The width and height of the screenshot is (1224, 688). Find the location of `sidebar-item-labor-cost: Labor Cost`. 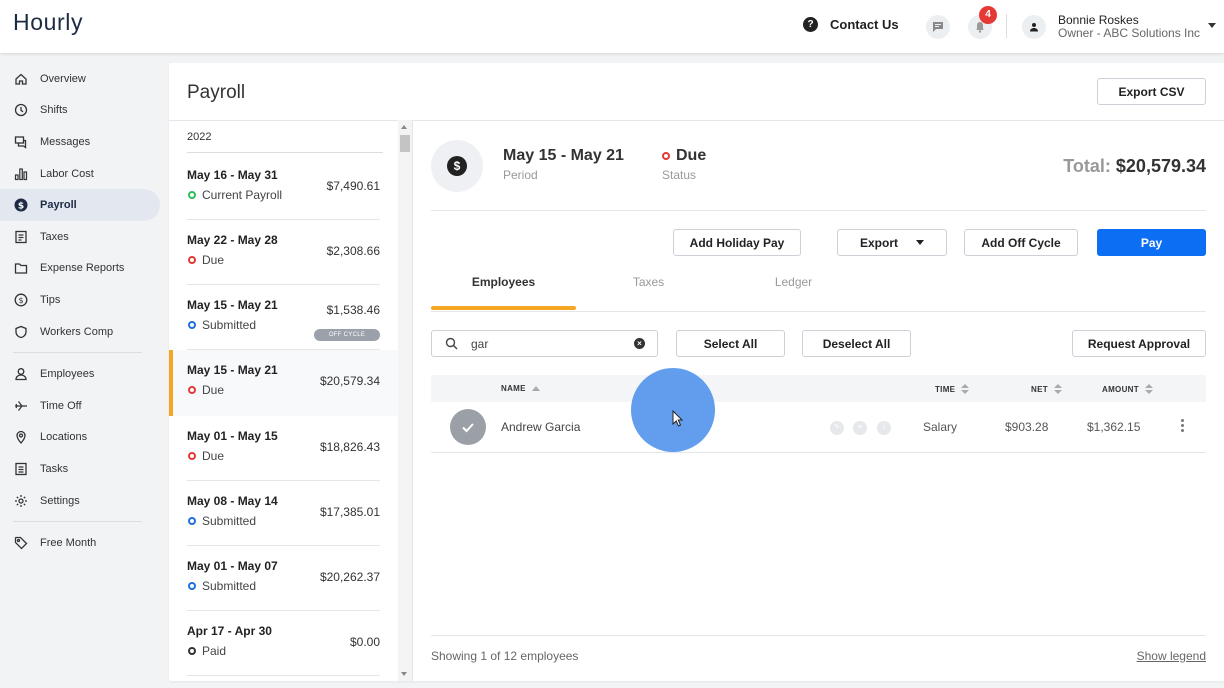

sidebar-item-labor-cost: Labor Cost is located at coordinates (80, 174).